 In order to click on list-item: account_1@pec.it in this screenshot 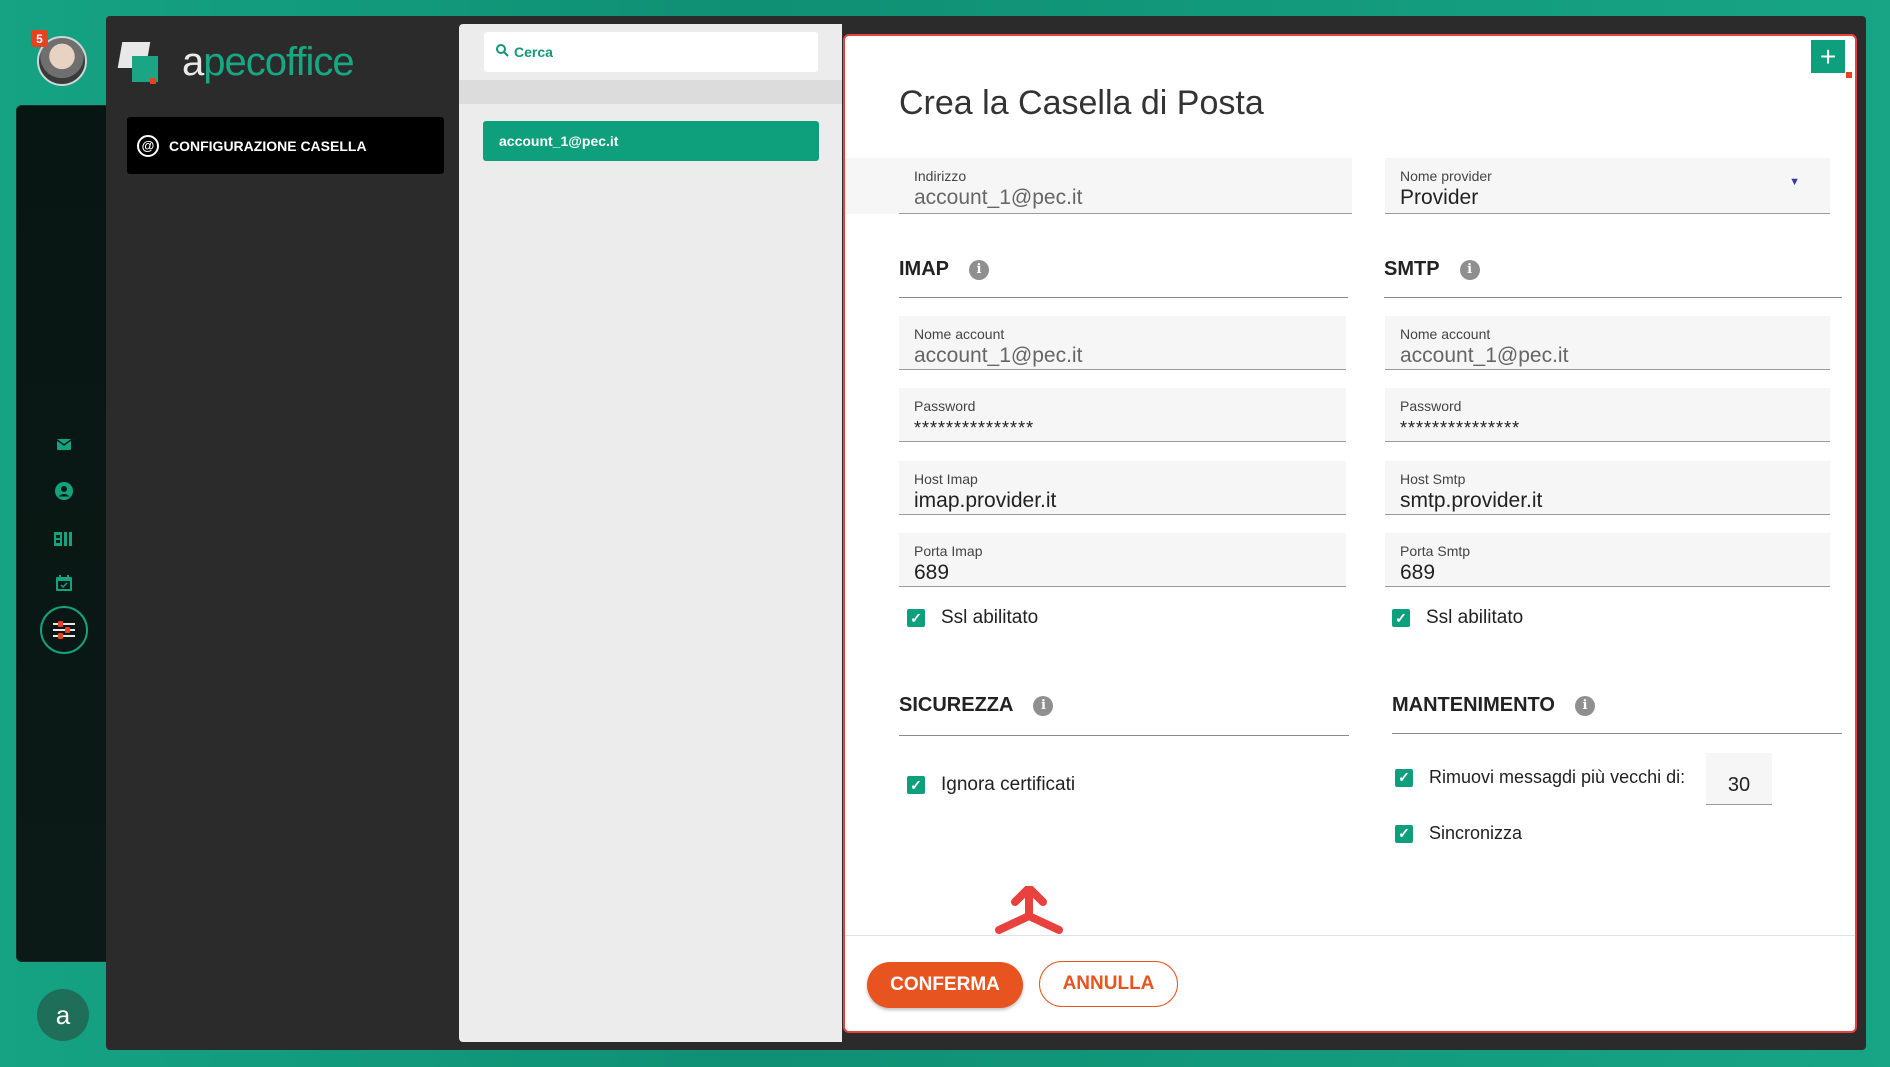, I will do `click(651, 141)`.